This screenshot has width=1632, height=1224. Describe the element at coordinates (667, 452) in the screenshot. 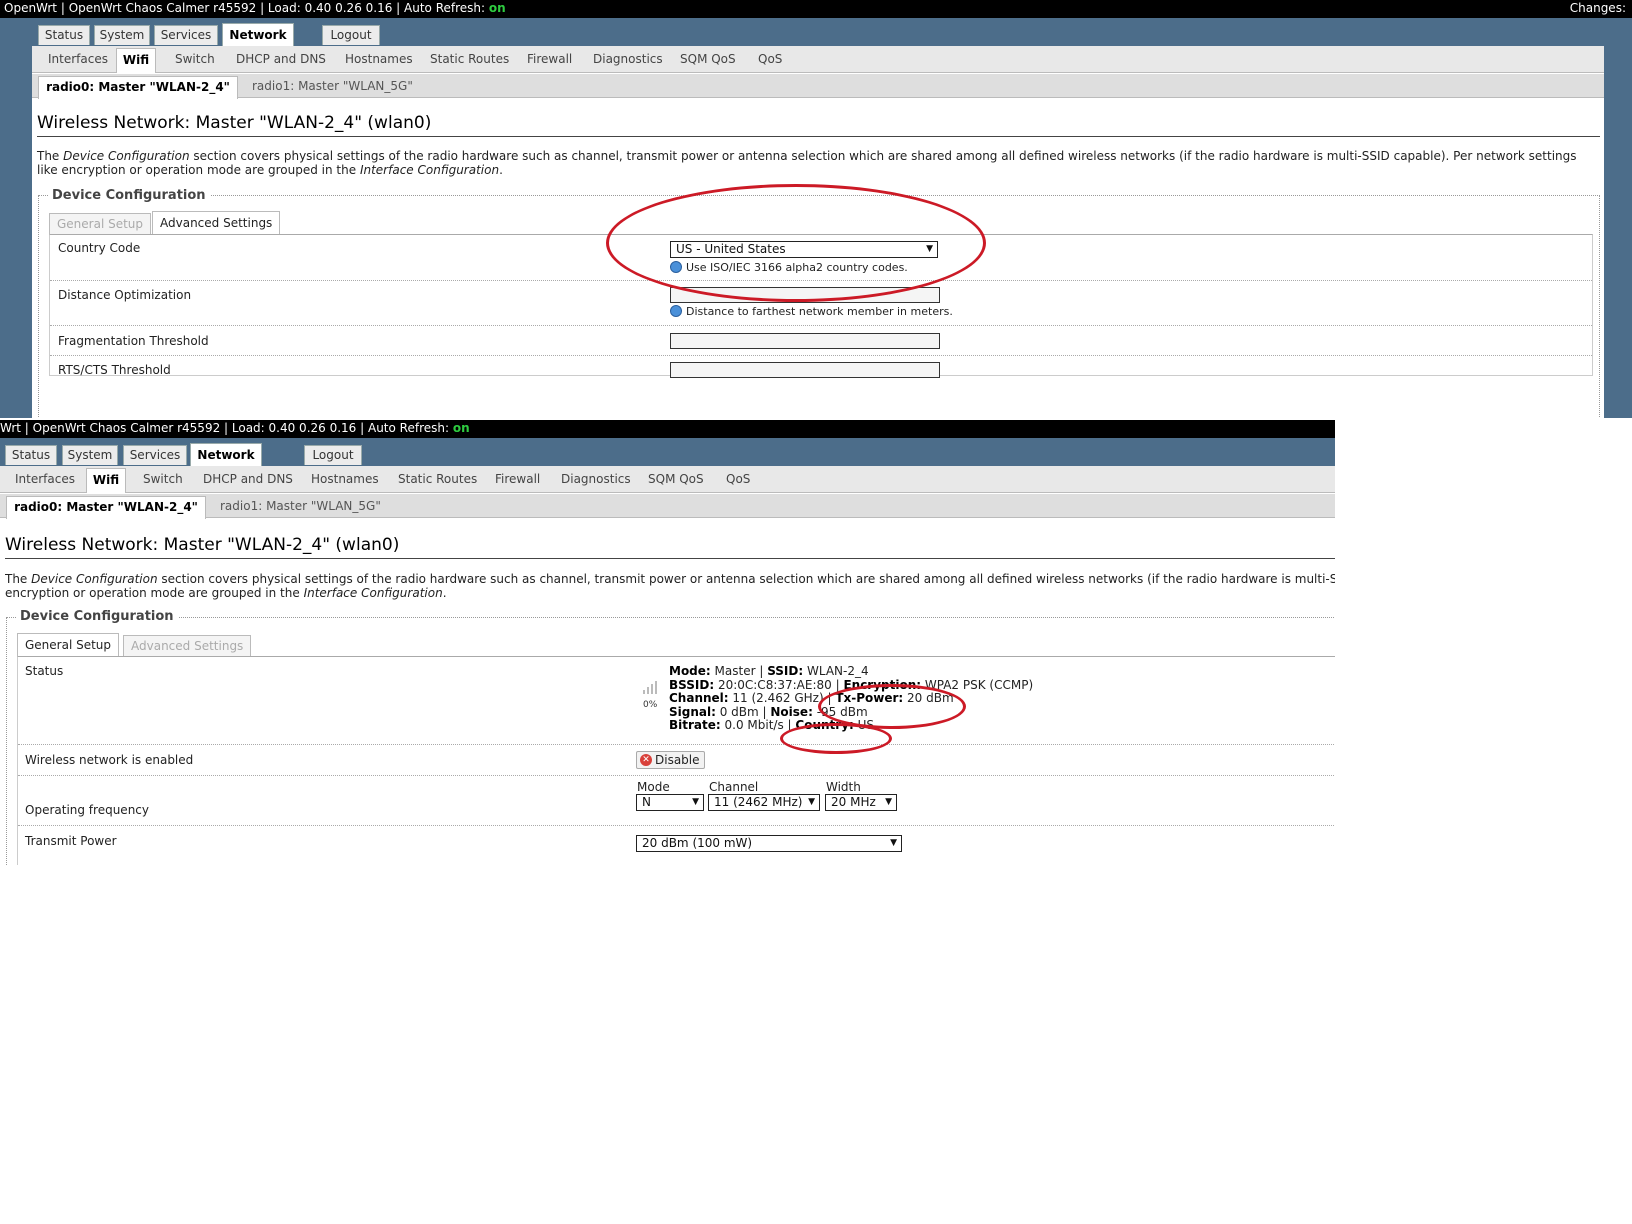

I see `main-nav: Status System Services Network Logout` at that location.